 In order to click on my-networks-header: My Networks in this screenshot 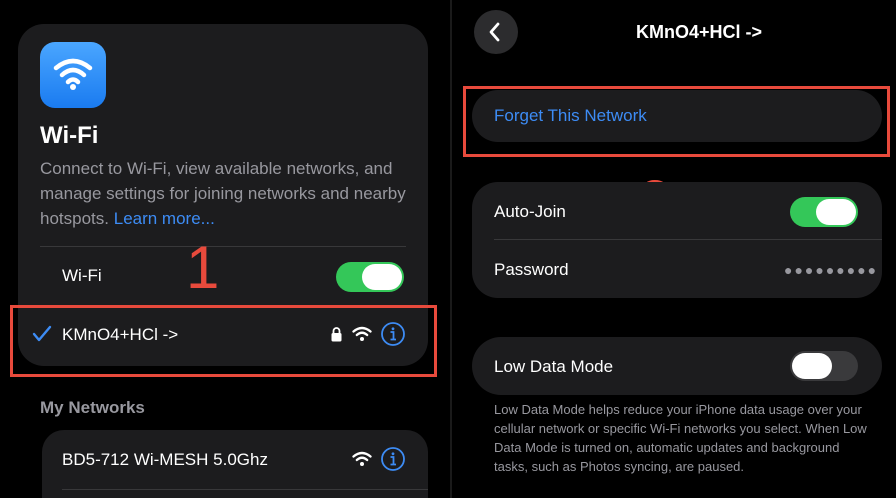, I will do `click(92, 407)`.